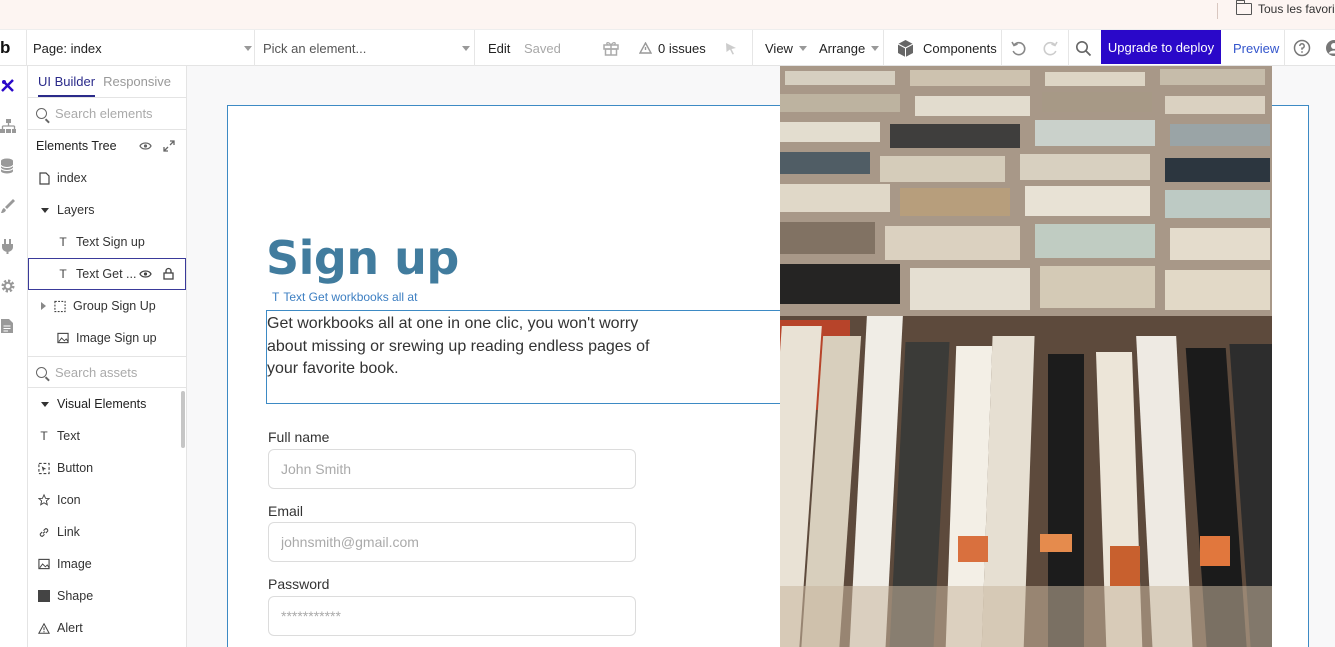 Image resolution: width=1335 pixels, height=647 pixels. Describe the element at coordinates (60, 306) in the screenshot. I see `group-icon` at that location.